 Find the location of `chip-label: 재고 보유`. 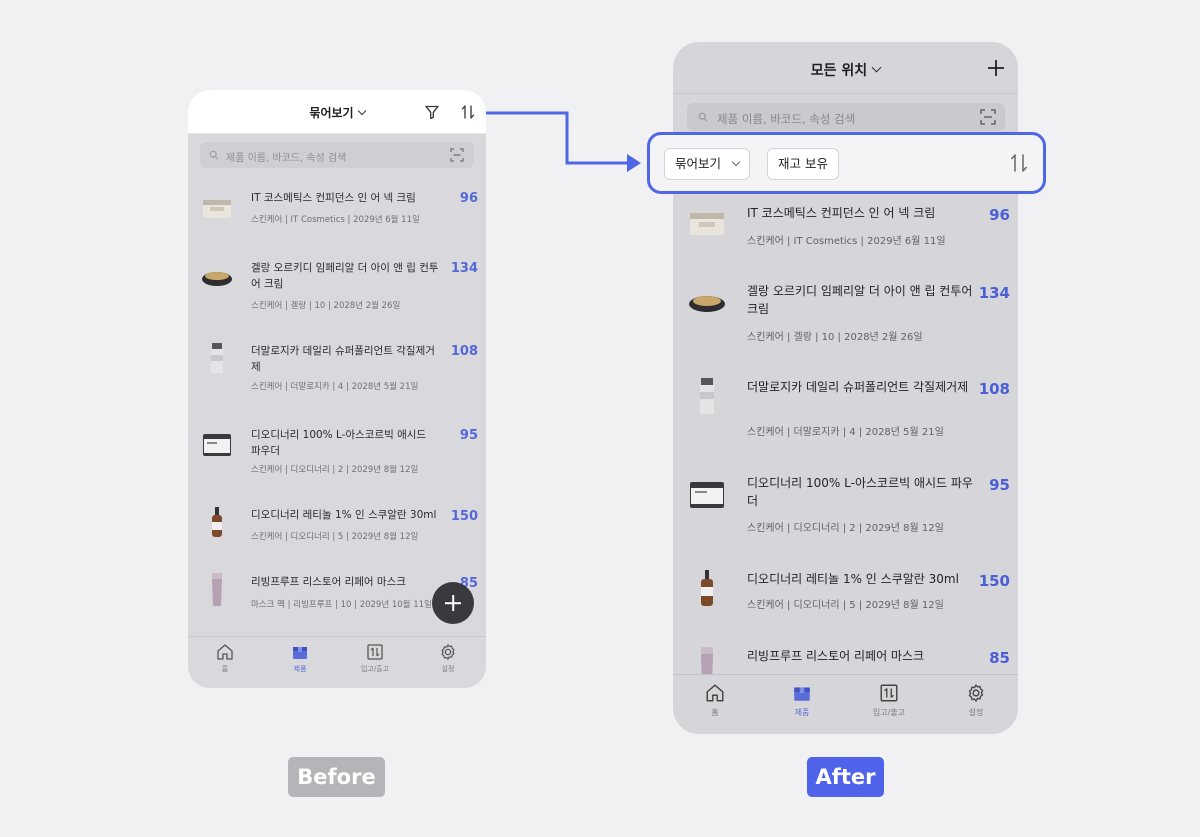

chip-label: 재고 보유 is located at coordinates (803, 163).